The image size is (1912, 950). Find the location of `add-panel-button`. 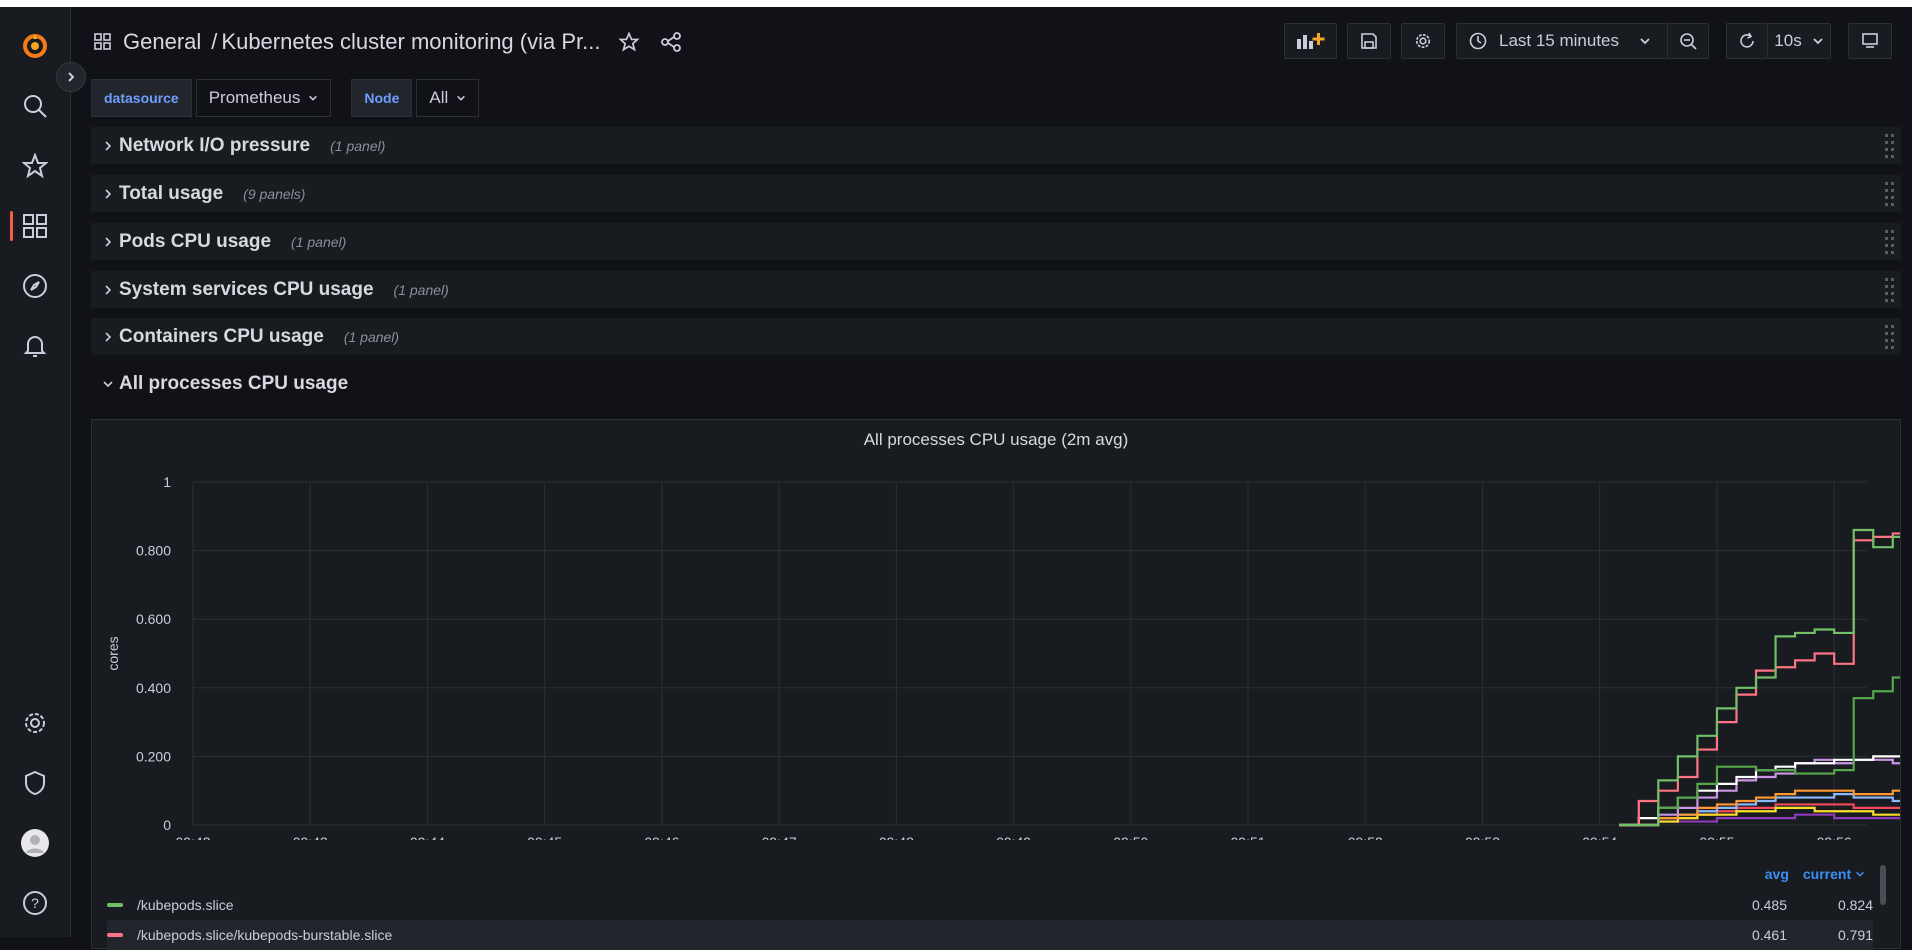

add-panel-button is located at coordinates (1310, 41).